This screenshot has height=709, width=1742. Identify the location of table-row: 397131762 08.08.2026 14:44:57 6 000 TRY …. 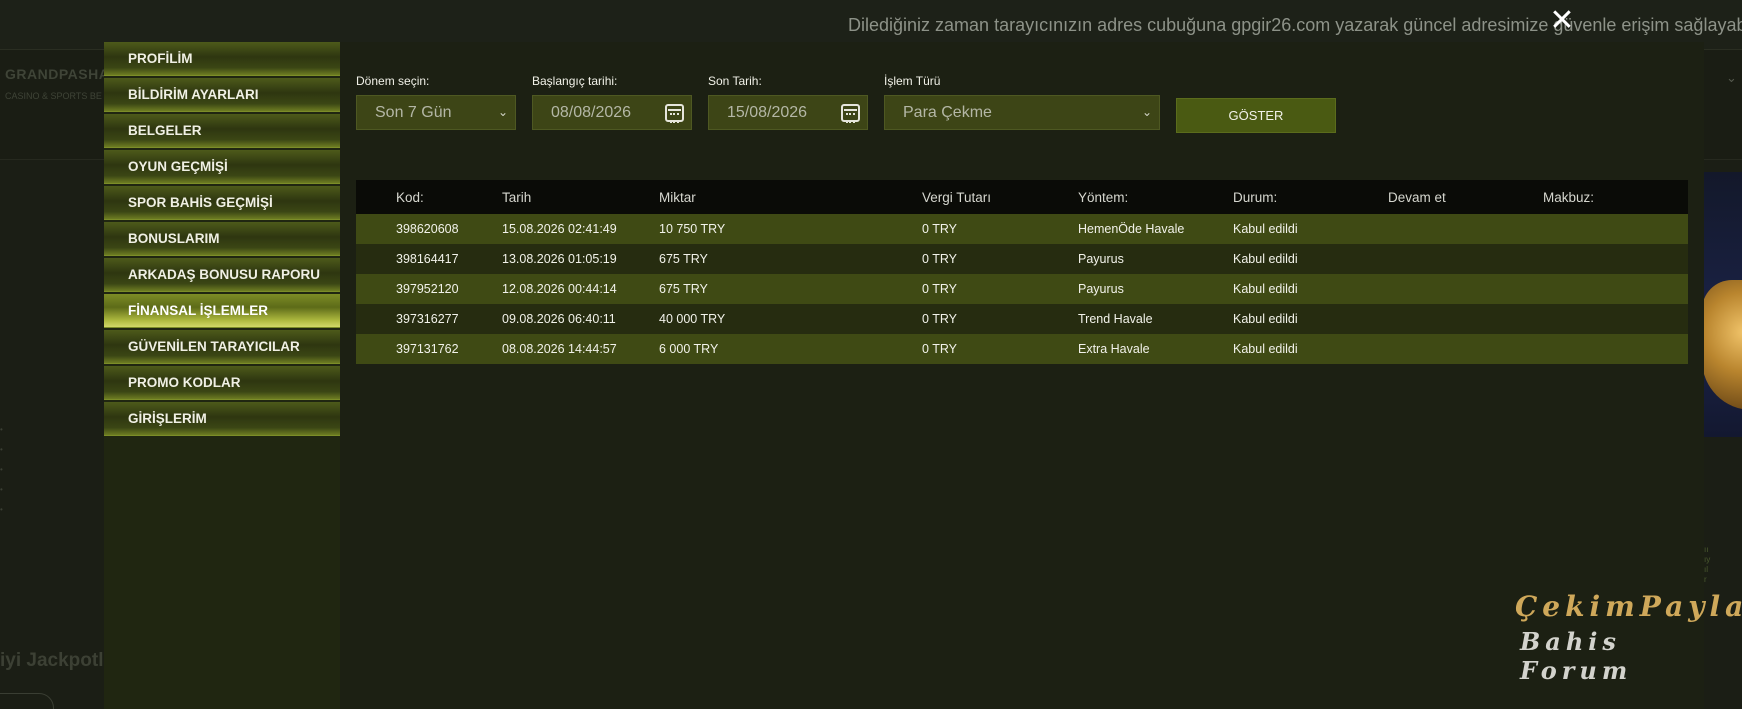
(1022, 349).